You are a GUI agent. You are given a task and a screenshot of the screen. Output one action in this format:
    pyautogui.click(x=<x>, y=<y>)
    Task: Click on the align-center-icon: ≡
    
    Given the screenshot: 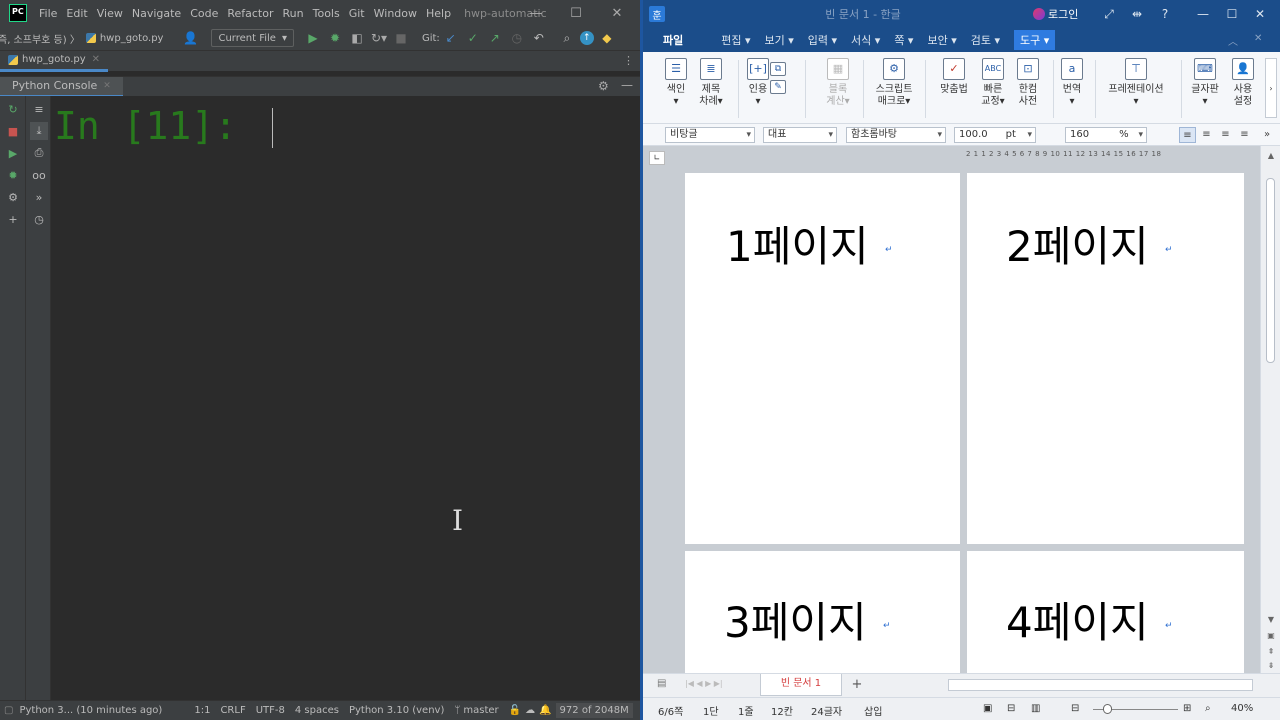 What is the action you would take?
    pyautogui.click(x=1225, y=135)
    